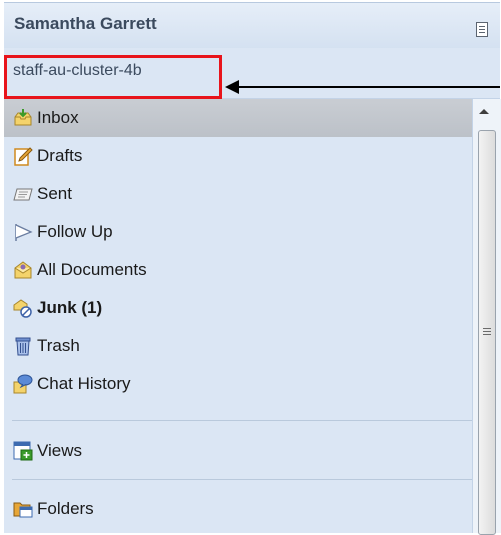  I want to click on folder-label: Junk (1), so click(70, 307).